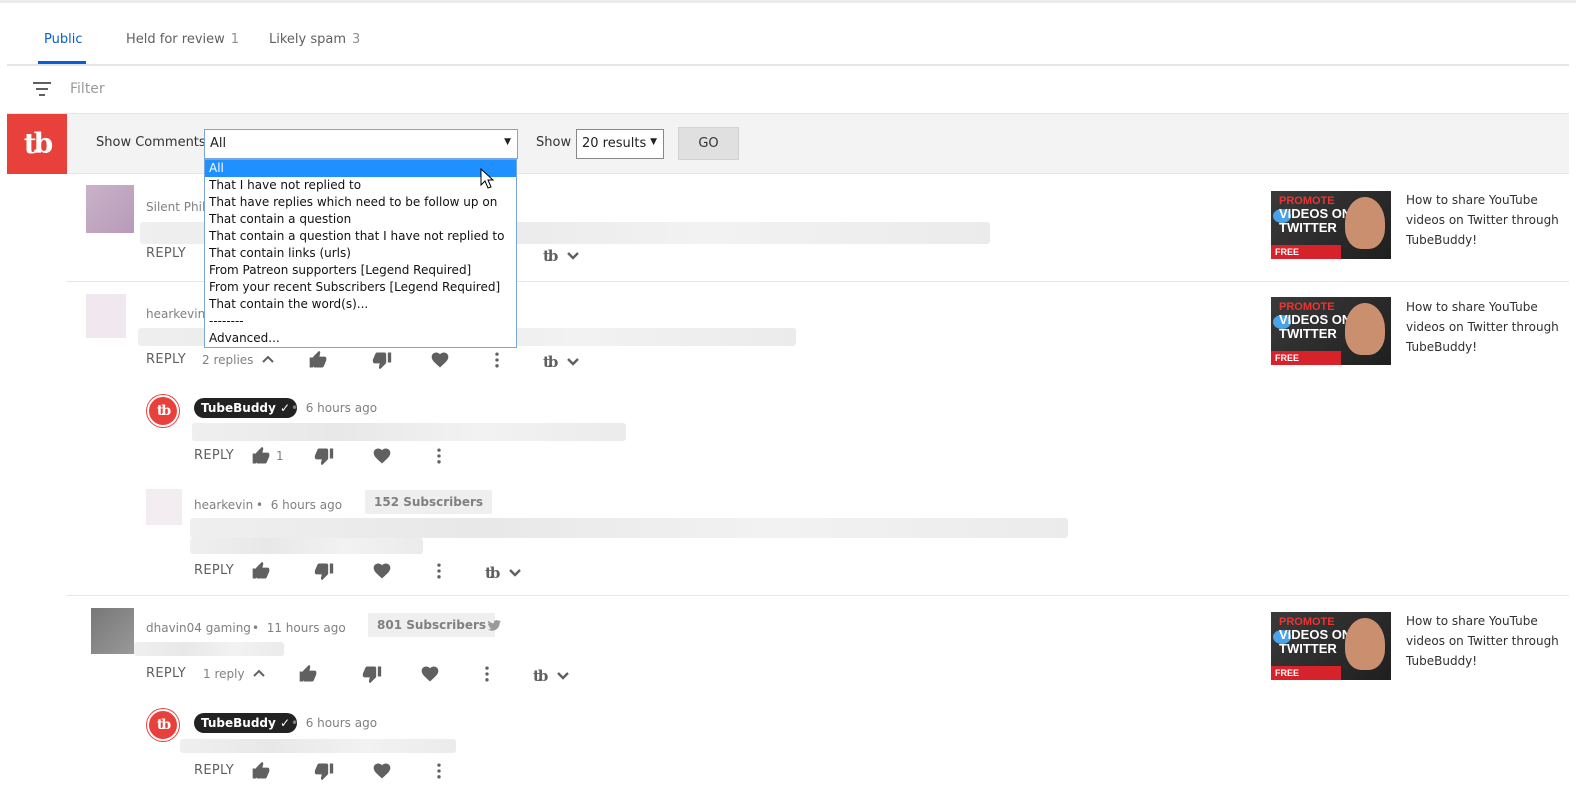  I want to click on filter-bar: Filter, so click(788, 90).